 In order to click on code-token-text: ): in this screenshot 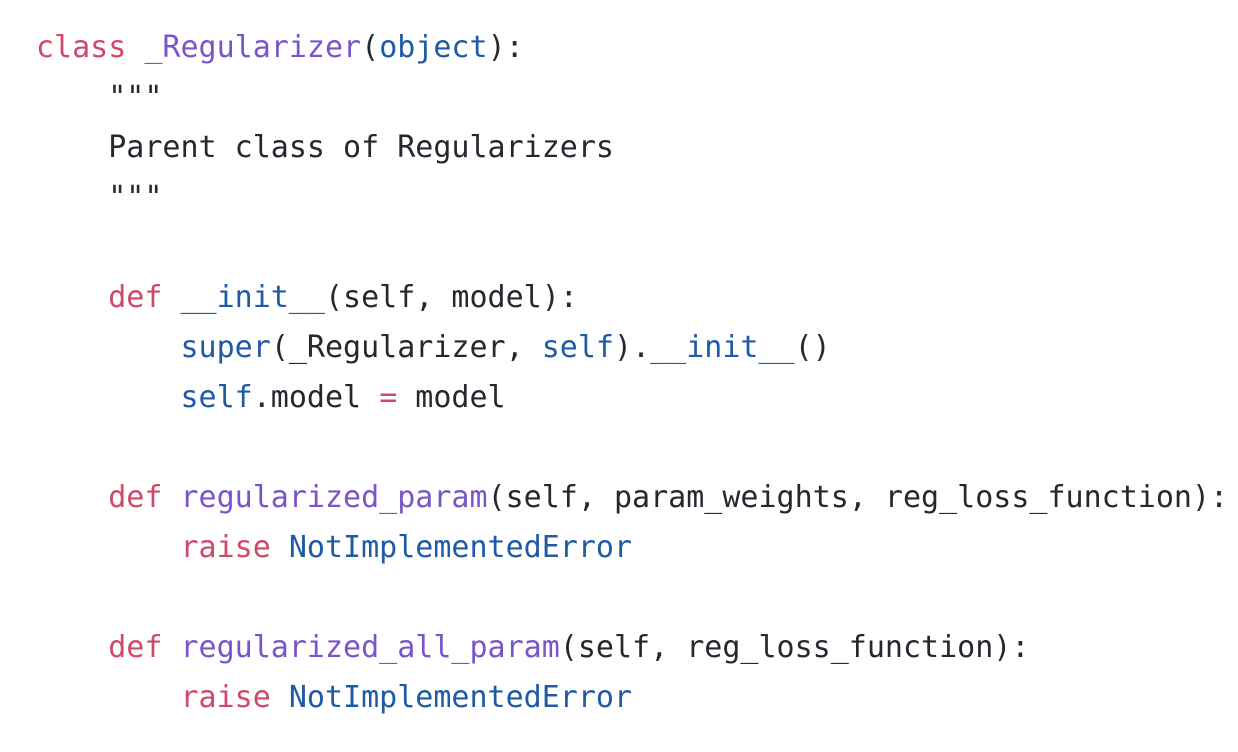, I will do `click(505, 47)`.